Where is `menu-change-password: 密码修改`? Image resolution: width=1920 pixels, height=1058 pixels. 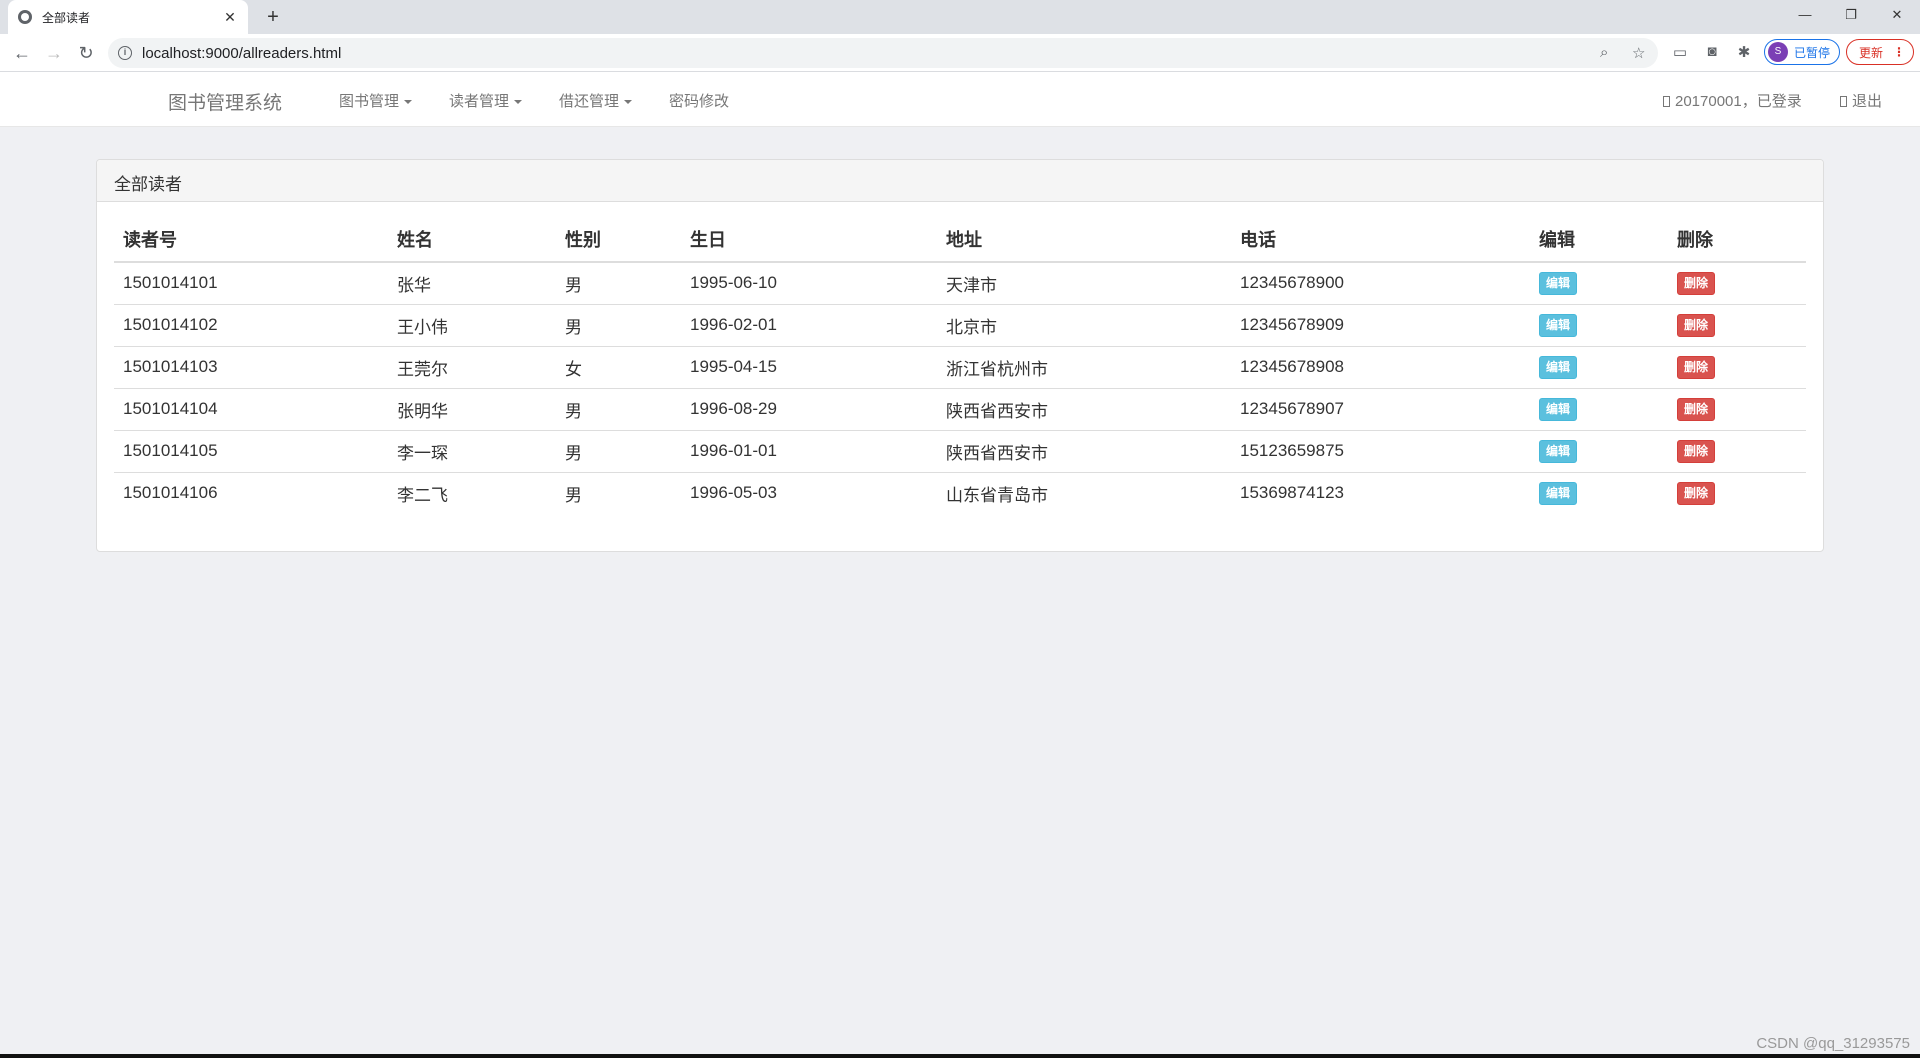 menu-change-password: 密码修改 is located at coordinates (699, 100).